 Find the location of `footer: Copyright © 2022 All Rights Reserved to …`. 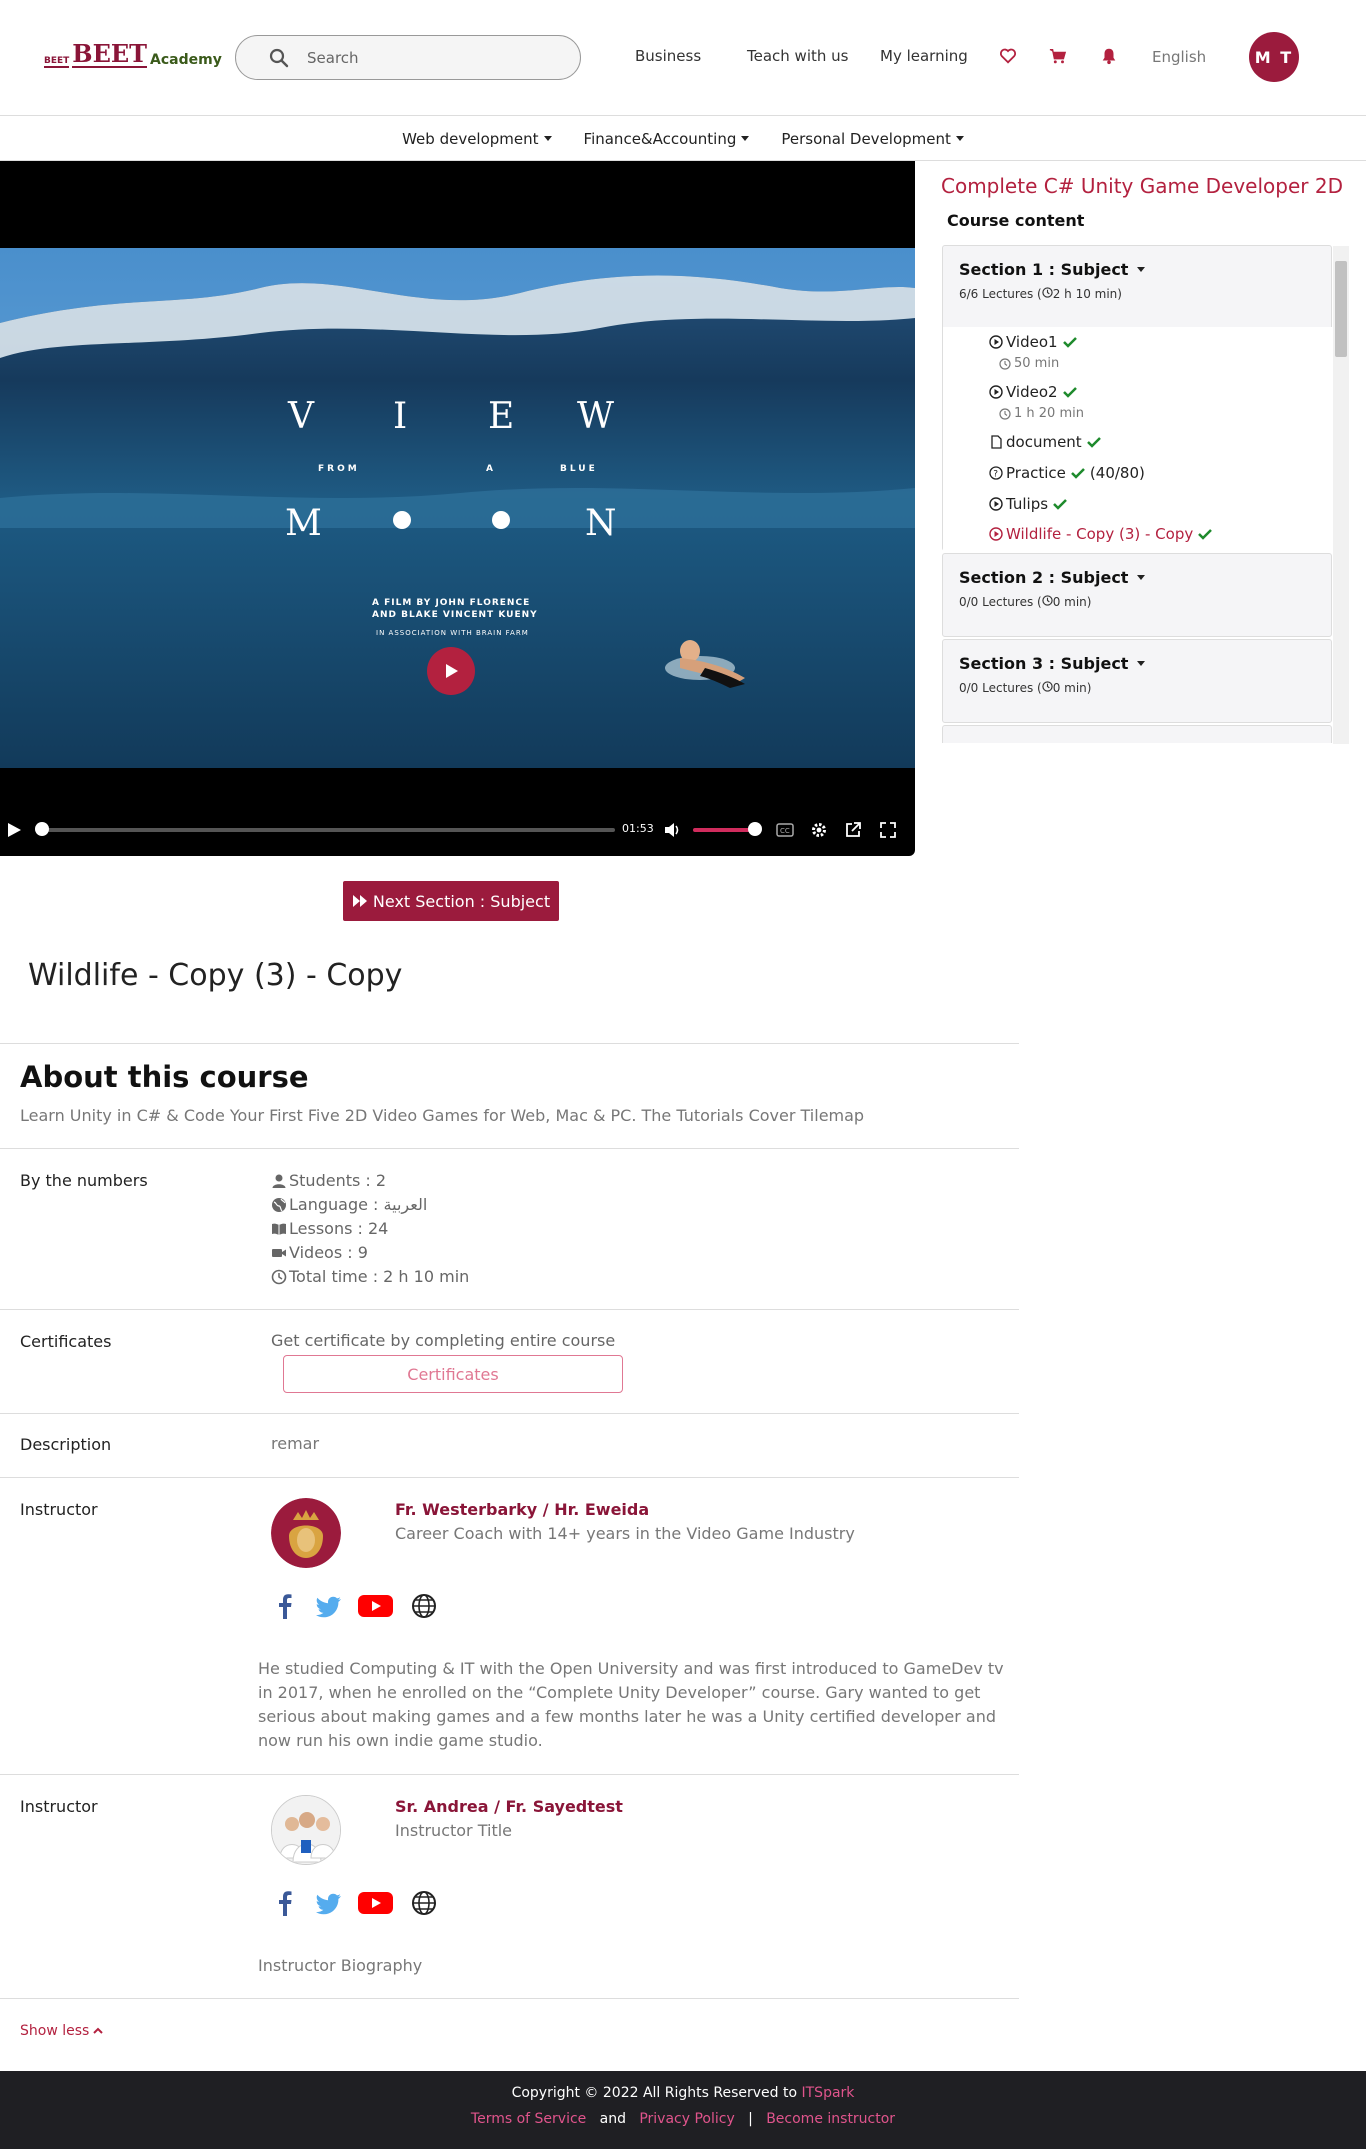

footer: Copyright © 2022 All Rights Reserved to … is located at coordinates (683, 2110).